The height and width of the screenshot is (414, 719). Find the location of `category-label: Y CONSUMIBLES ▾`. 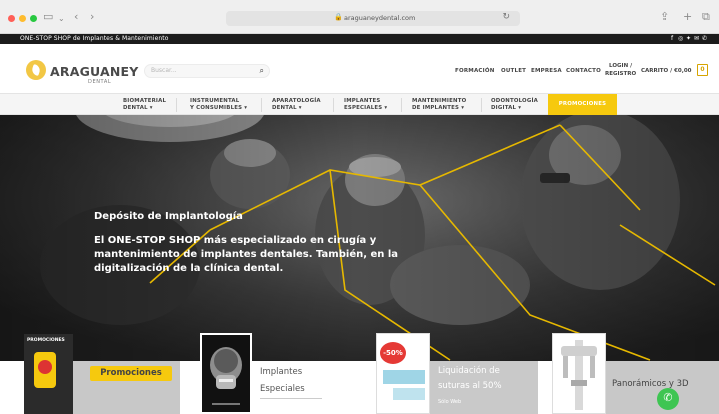

category-label: Y CONSUMIBLES ▾ is located at coordinates (219, 108).